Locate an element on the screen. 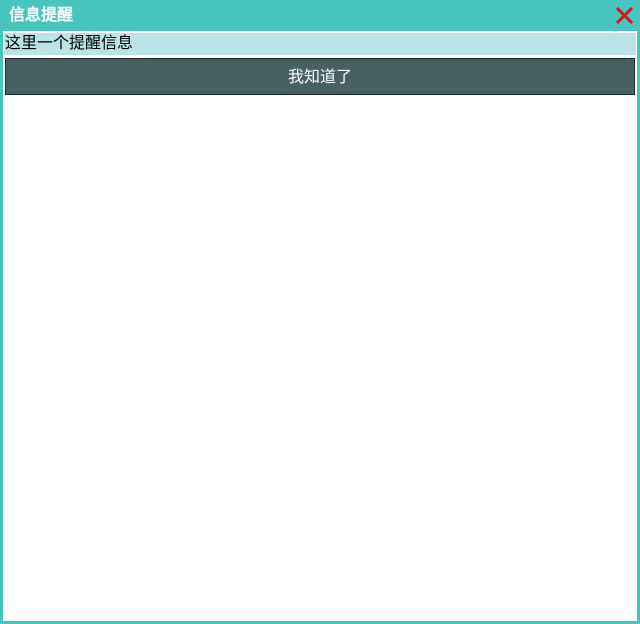 This screenshot has width=640, height=624. close-x-icon is located at coordinates (624, 15).